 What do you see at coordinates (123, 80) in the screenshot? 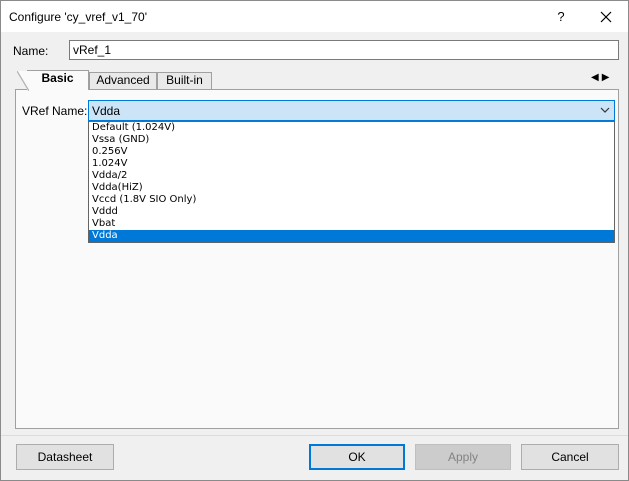
I see `tab-advanced: Advanced` at bounding box center [123, 80].